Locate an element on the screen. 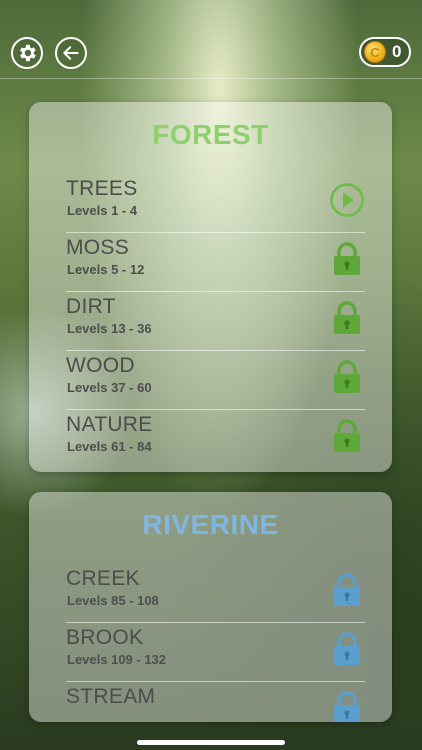 This screenshot has height=750, width=422. level-pack-name: MOSS is located at coordinates (98, 247).